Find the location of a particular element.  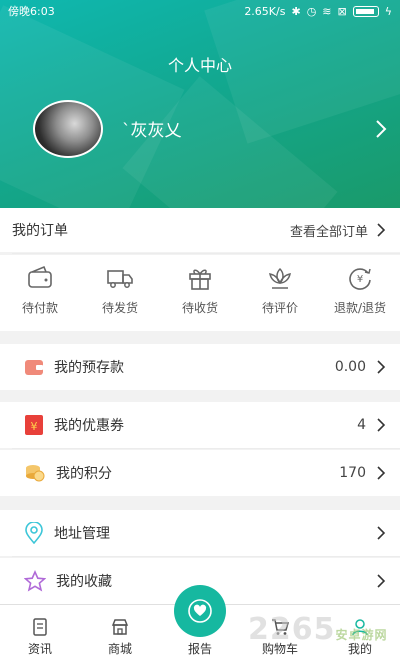

page-title: 个人中心 is located at coordinates (199, 65).